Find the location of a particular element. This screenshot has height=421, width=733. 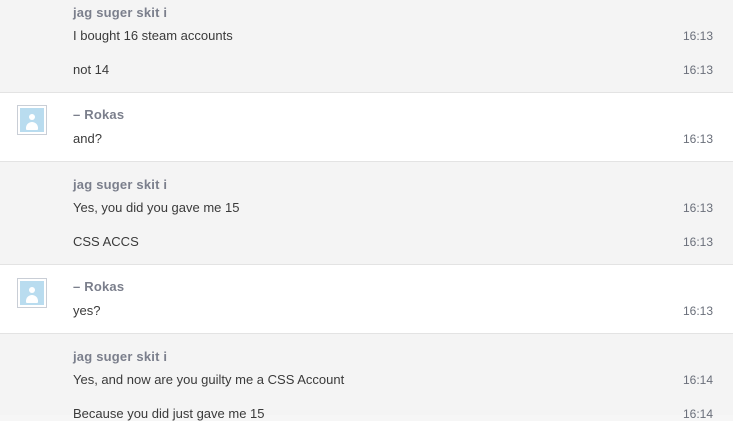

message-text: yes? is located at coordinates (87, 310).